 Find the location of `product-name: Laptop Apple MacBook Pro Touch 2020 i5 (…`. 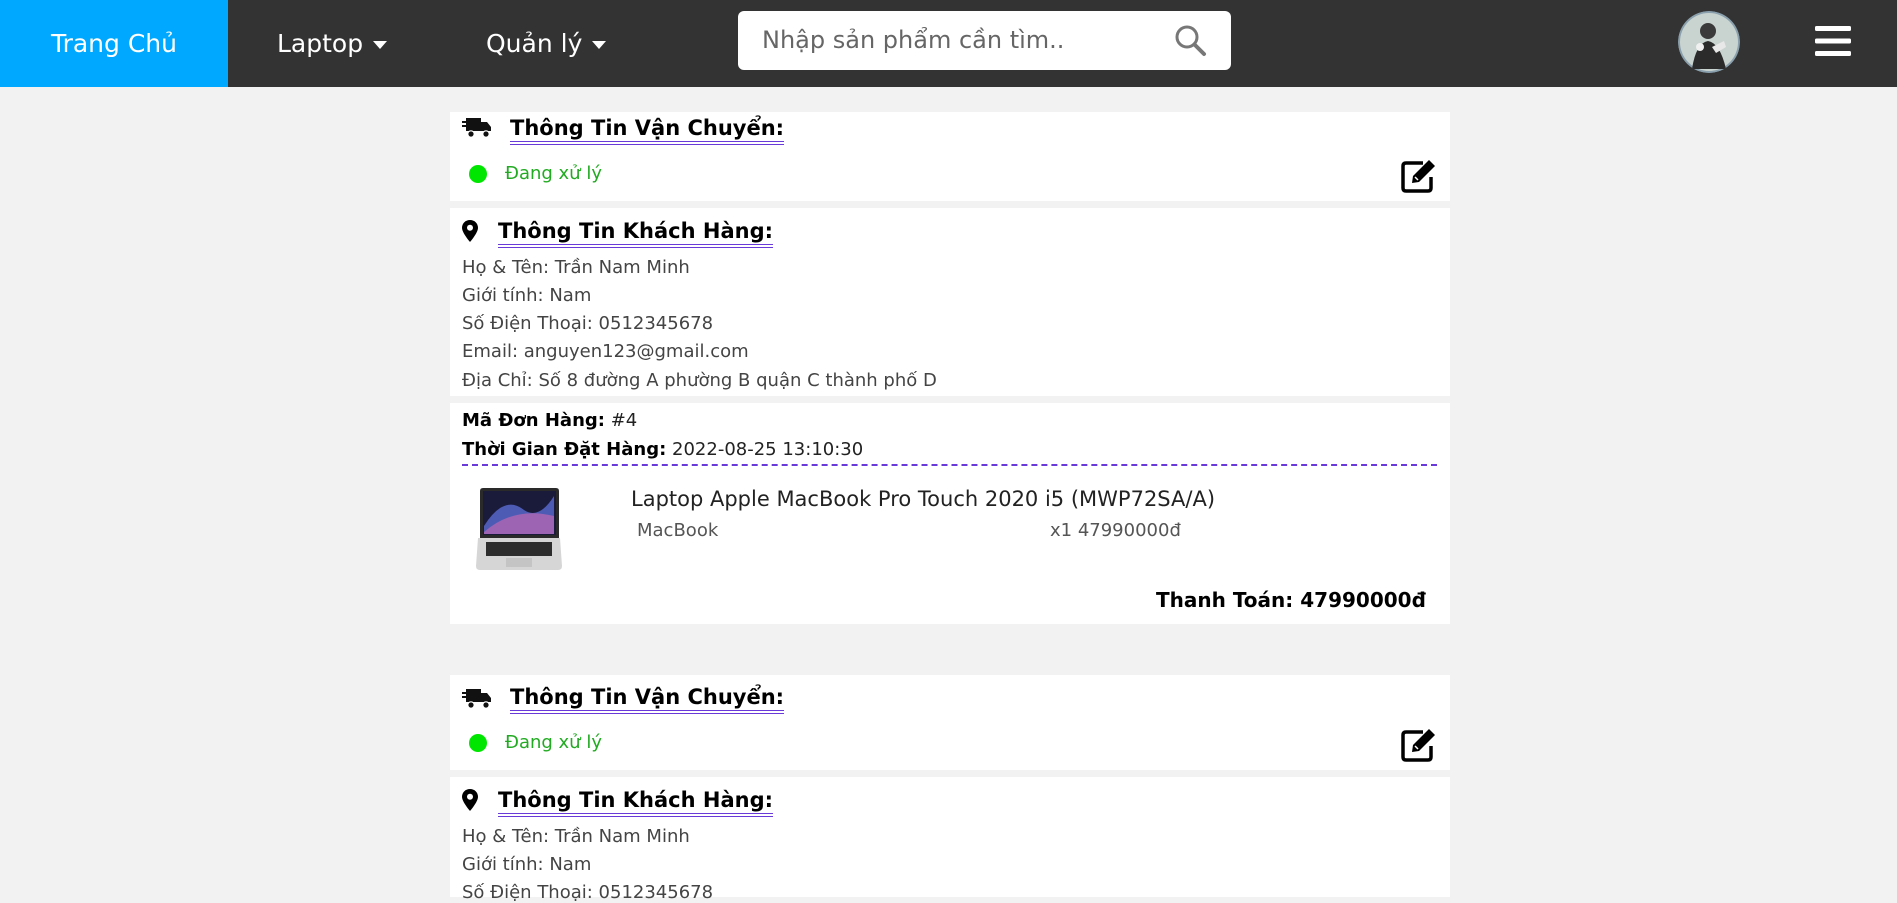

product-name: Laptop Apple MacBook Pro Touch 2020 i5 (… is located at coordinates (923, 499).